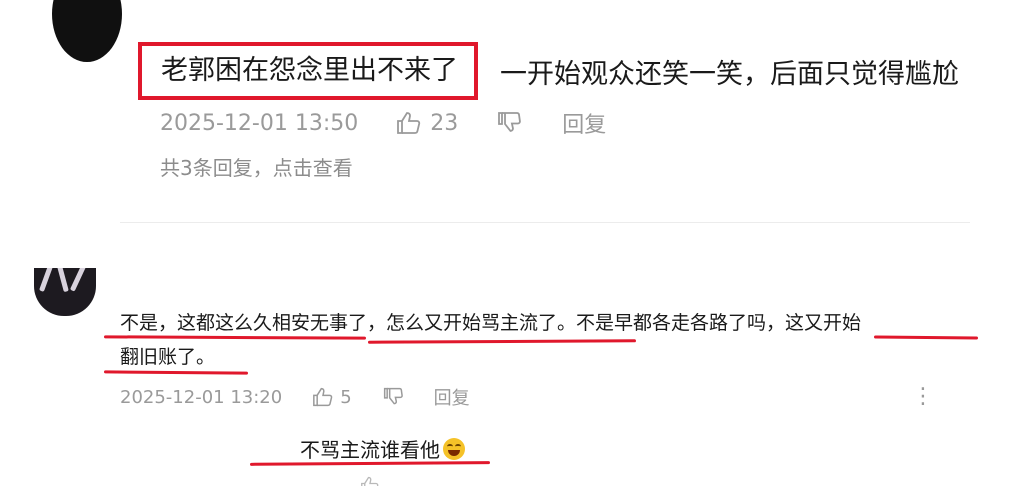 The image size is (1029, 486). I want to click on more-icon: ⋮, so click(923, 397).